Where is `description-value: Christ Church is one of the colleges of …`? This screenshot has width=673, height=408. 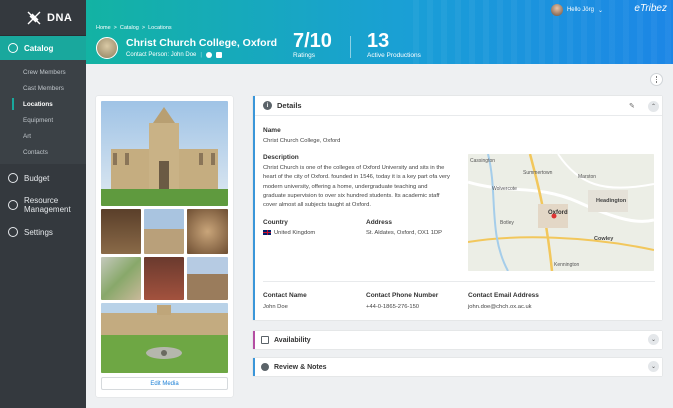
description-value: Christ Church is one of the colleges of … is located at coordinates (363, 187).